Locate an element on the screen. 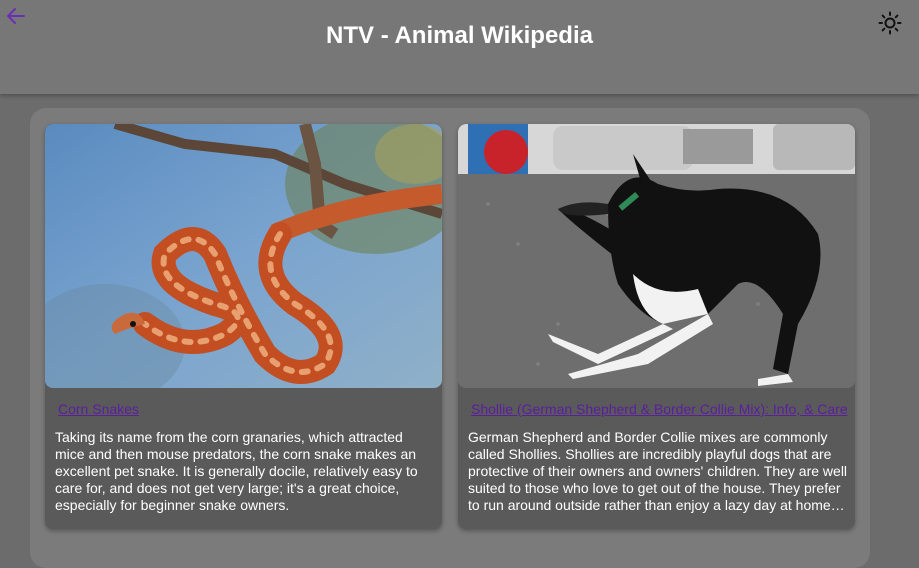 The height and width of the screenshot is (568, 919). theme-toggle-button is located at coordinates (890, 23).